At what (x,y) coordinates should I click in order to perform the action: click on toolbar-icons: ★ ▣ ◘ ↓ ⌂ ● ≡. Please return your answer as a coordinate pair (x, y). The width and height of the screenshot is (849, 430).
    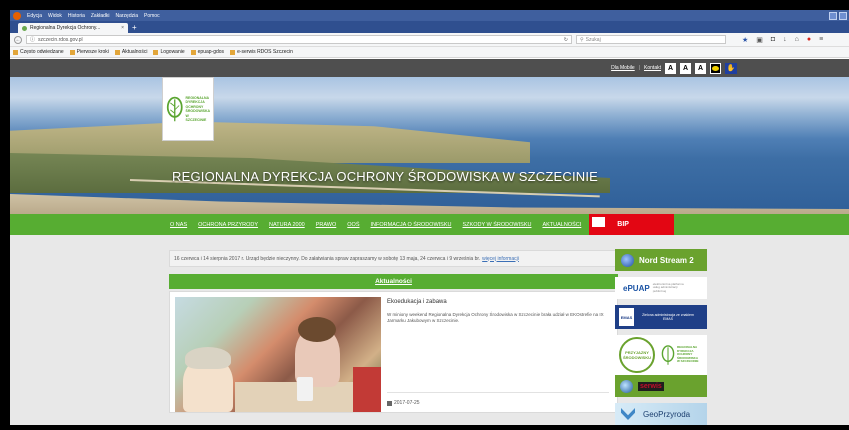
    Looking at the image, I should click on (782, 40).